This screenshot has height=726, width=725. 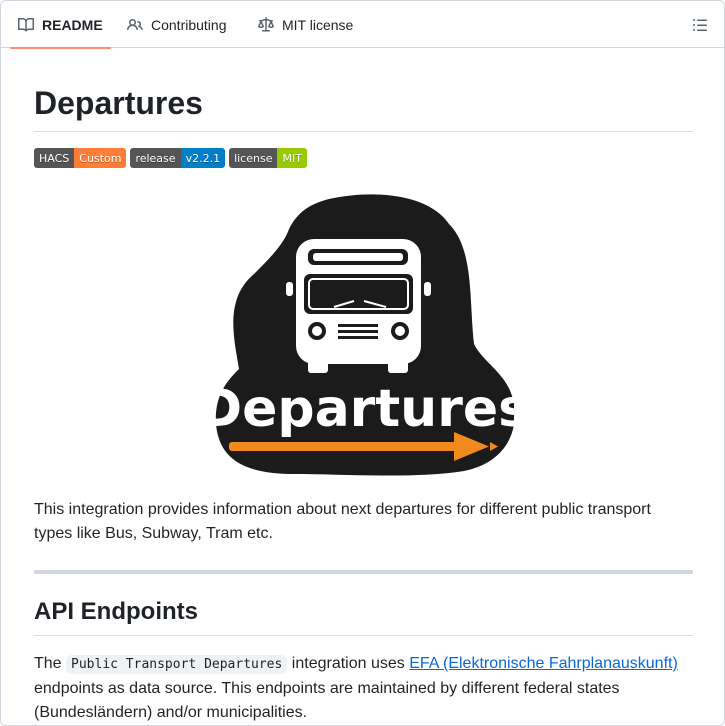 What do you see at coordinates (203, 158) in the screenshot?
I see `badge-value: v2.2.1` at bounding box center [203, 158].